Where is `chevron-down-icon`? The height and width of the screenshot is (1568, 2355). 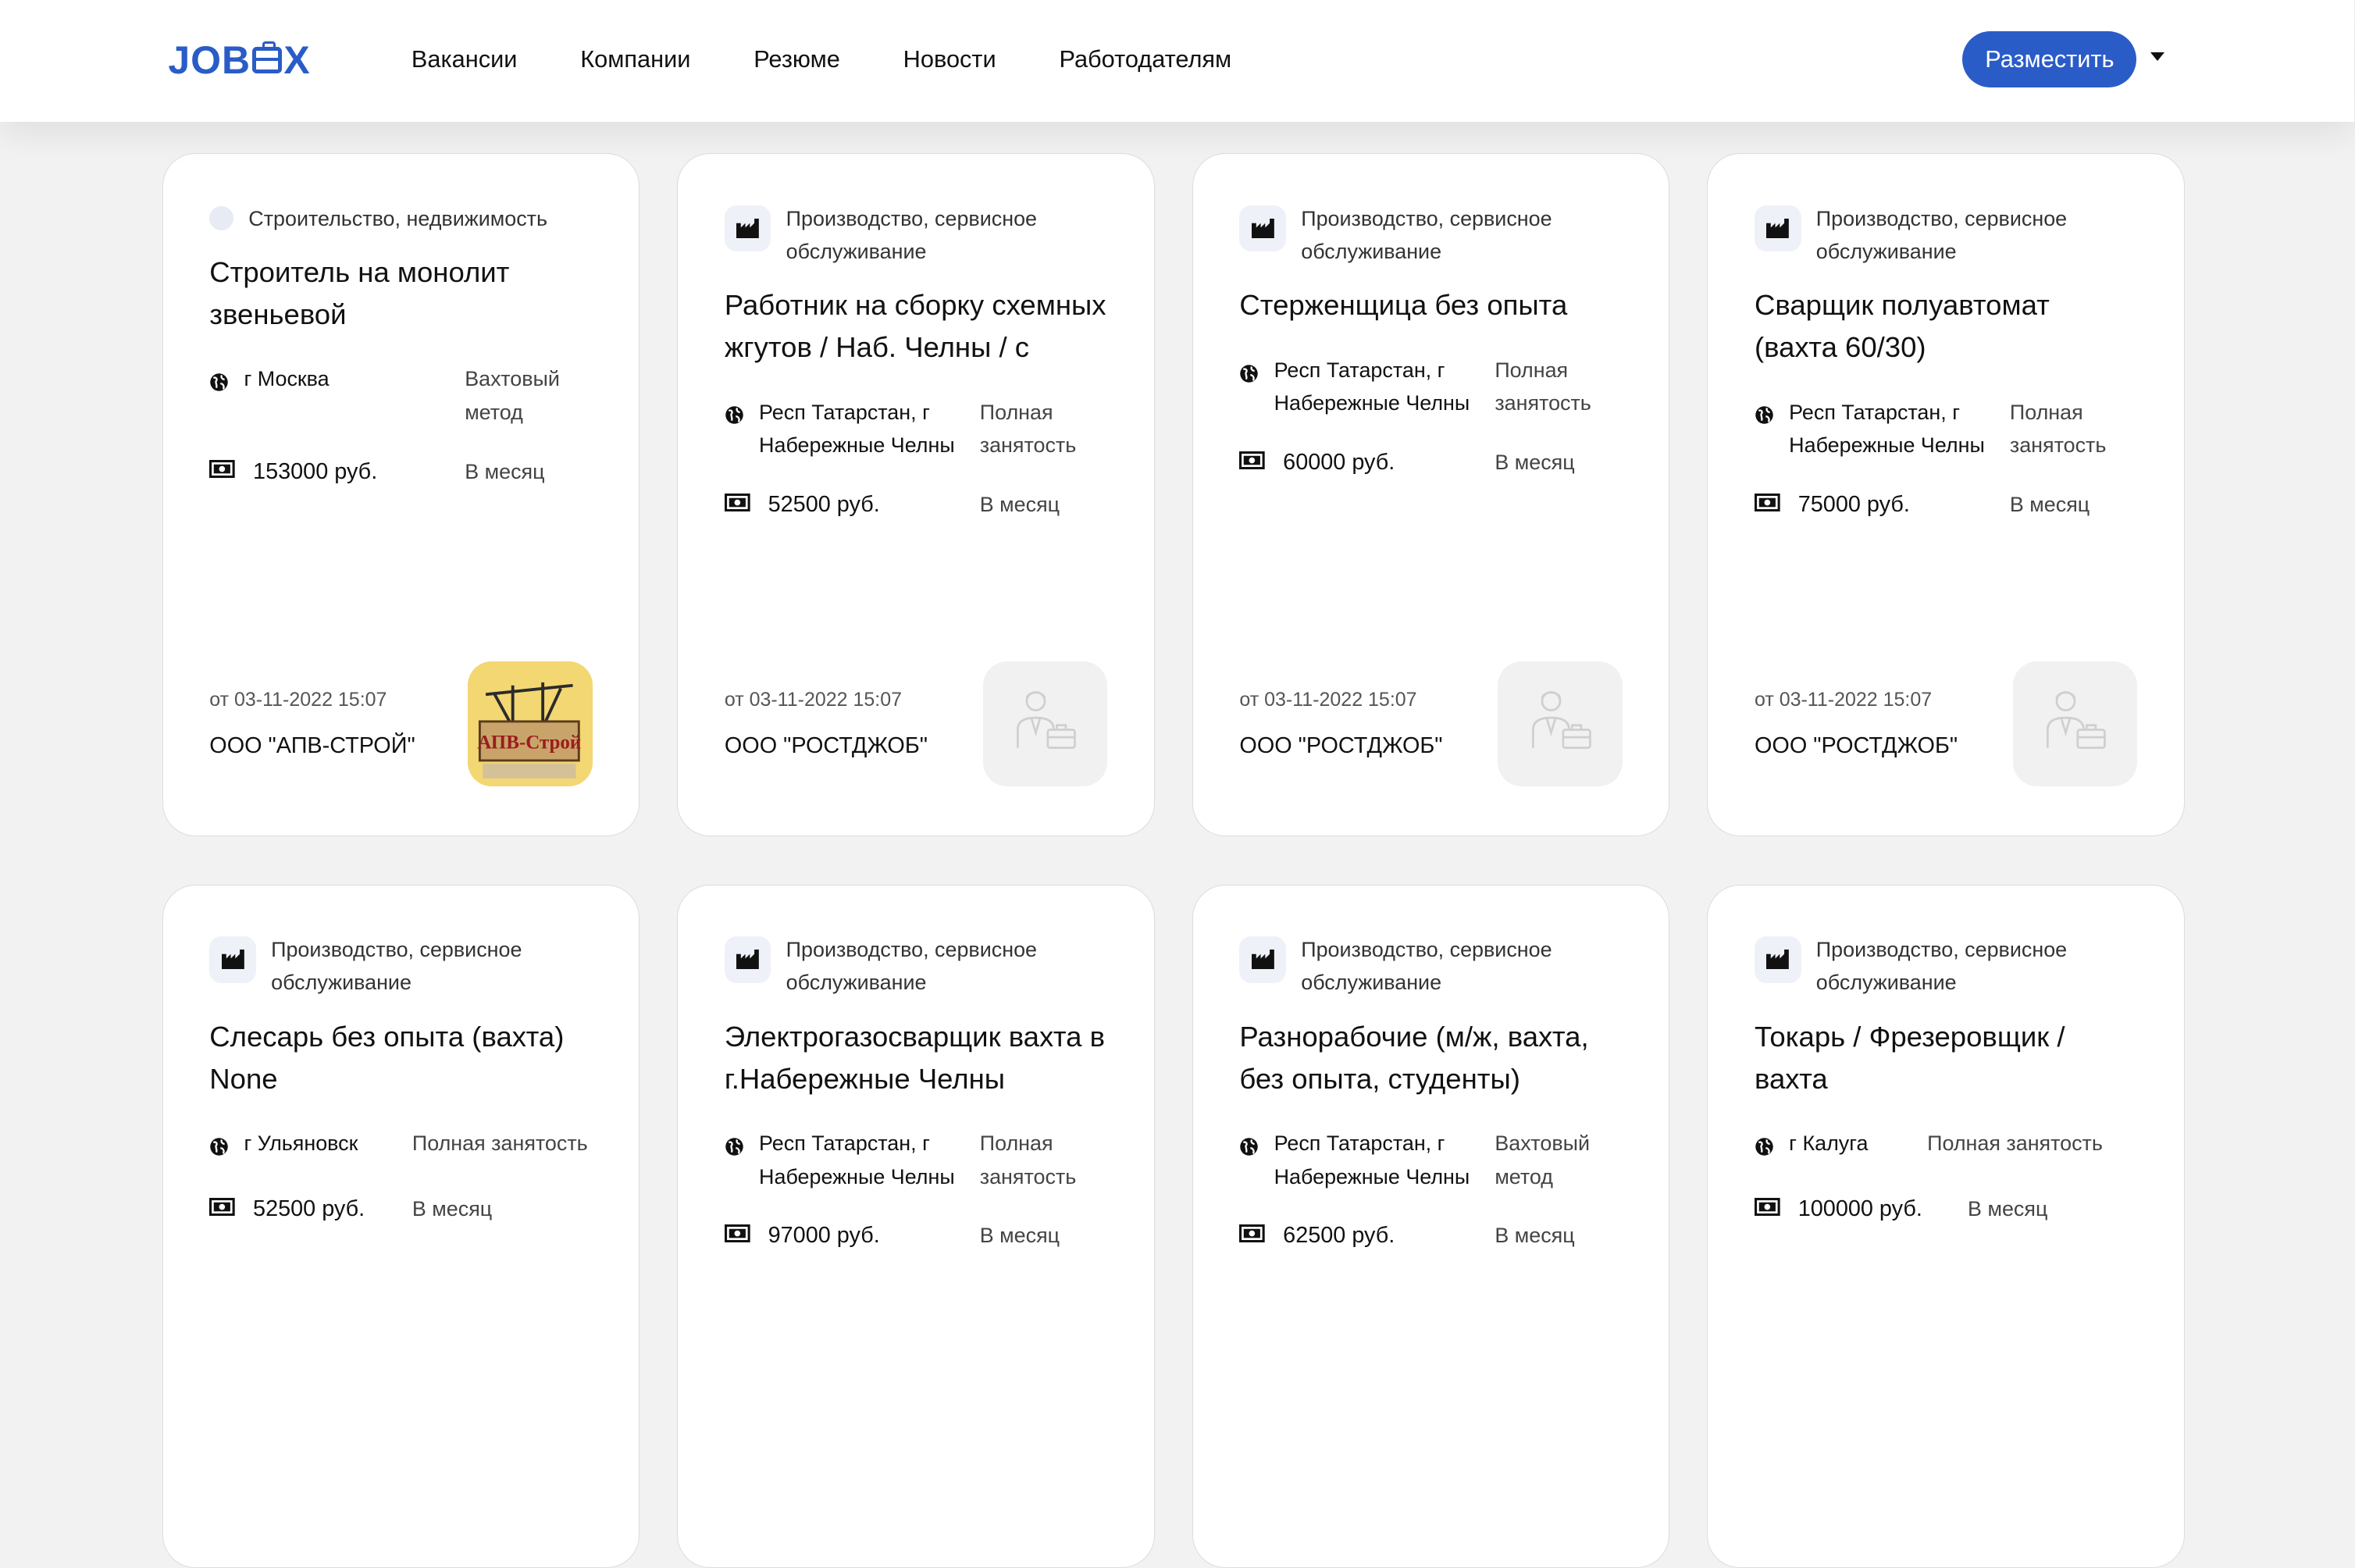 chevron-down-icon is located at coordinates (2157, 56).